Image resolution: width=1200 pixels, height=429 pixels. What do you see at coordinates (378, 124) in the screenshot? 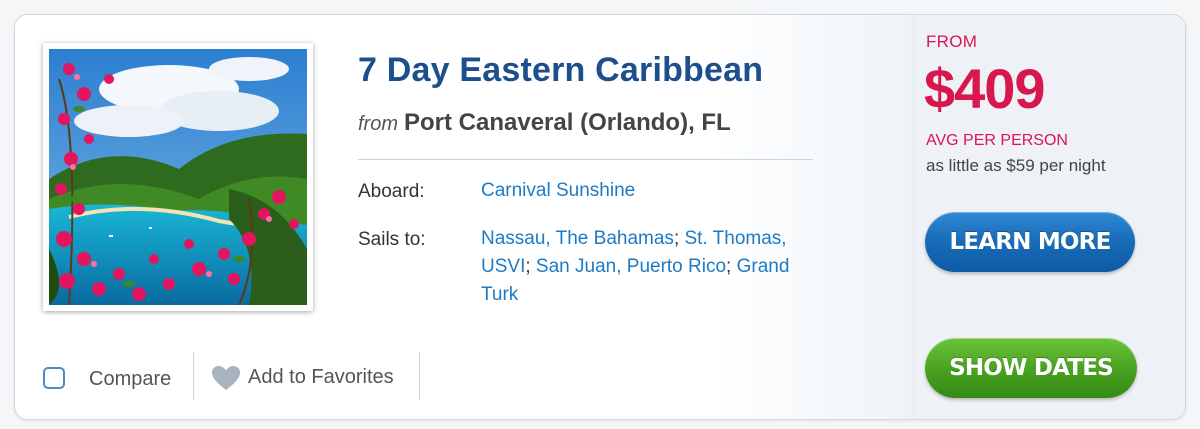
I see `from-label: from` at bounding box center [378, 124].